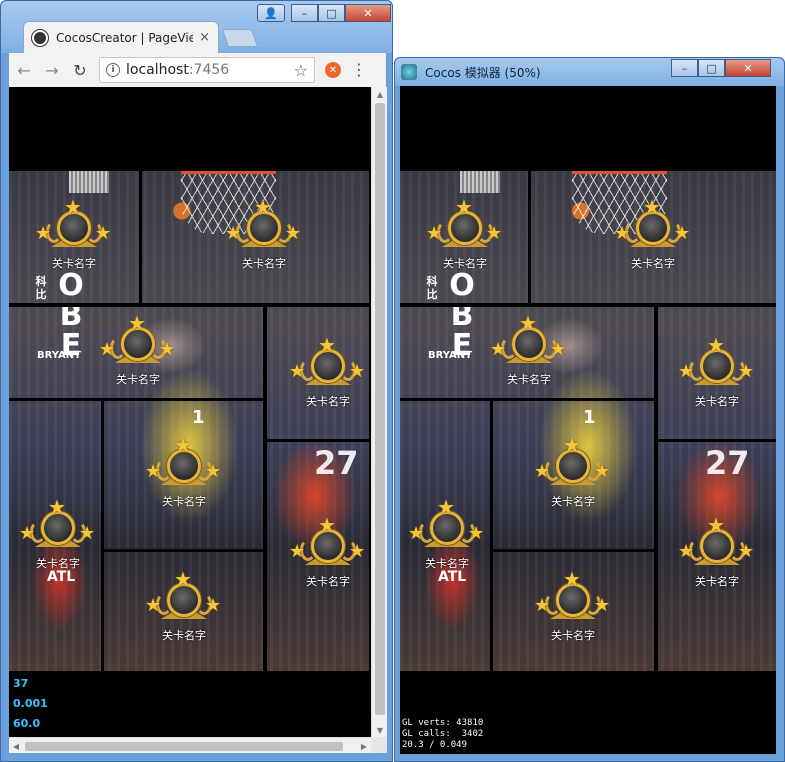 The image size is (785, 762). Describe the element at coordinates (379, 745) in the screenshot. I see `scroll-corner` at that location.